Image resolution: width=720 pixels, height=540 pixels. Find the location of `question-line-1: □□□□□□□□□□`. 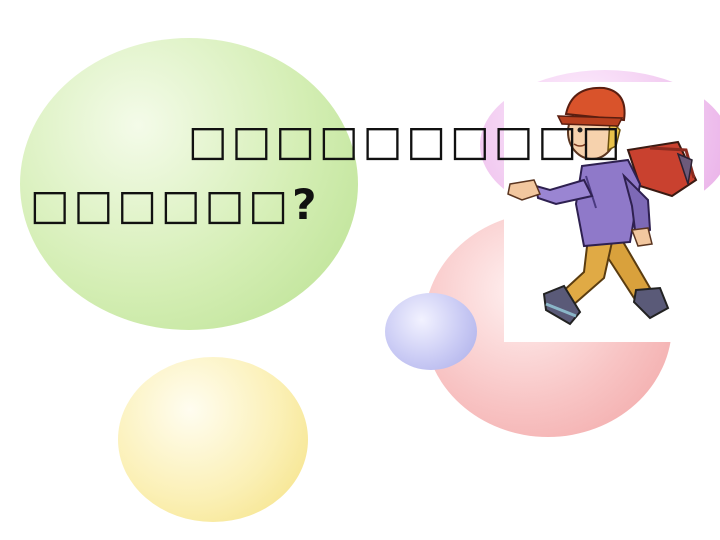

question-line-1: □□□□□□□□□□ is located at coordinates (406, 140).